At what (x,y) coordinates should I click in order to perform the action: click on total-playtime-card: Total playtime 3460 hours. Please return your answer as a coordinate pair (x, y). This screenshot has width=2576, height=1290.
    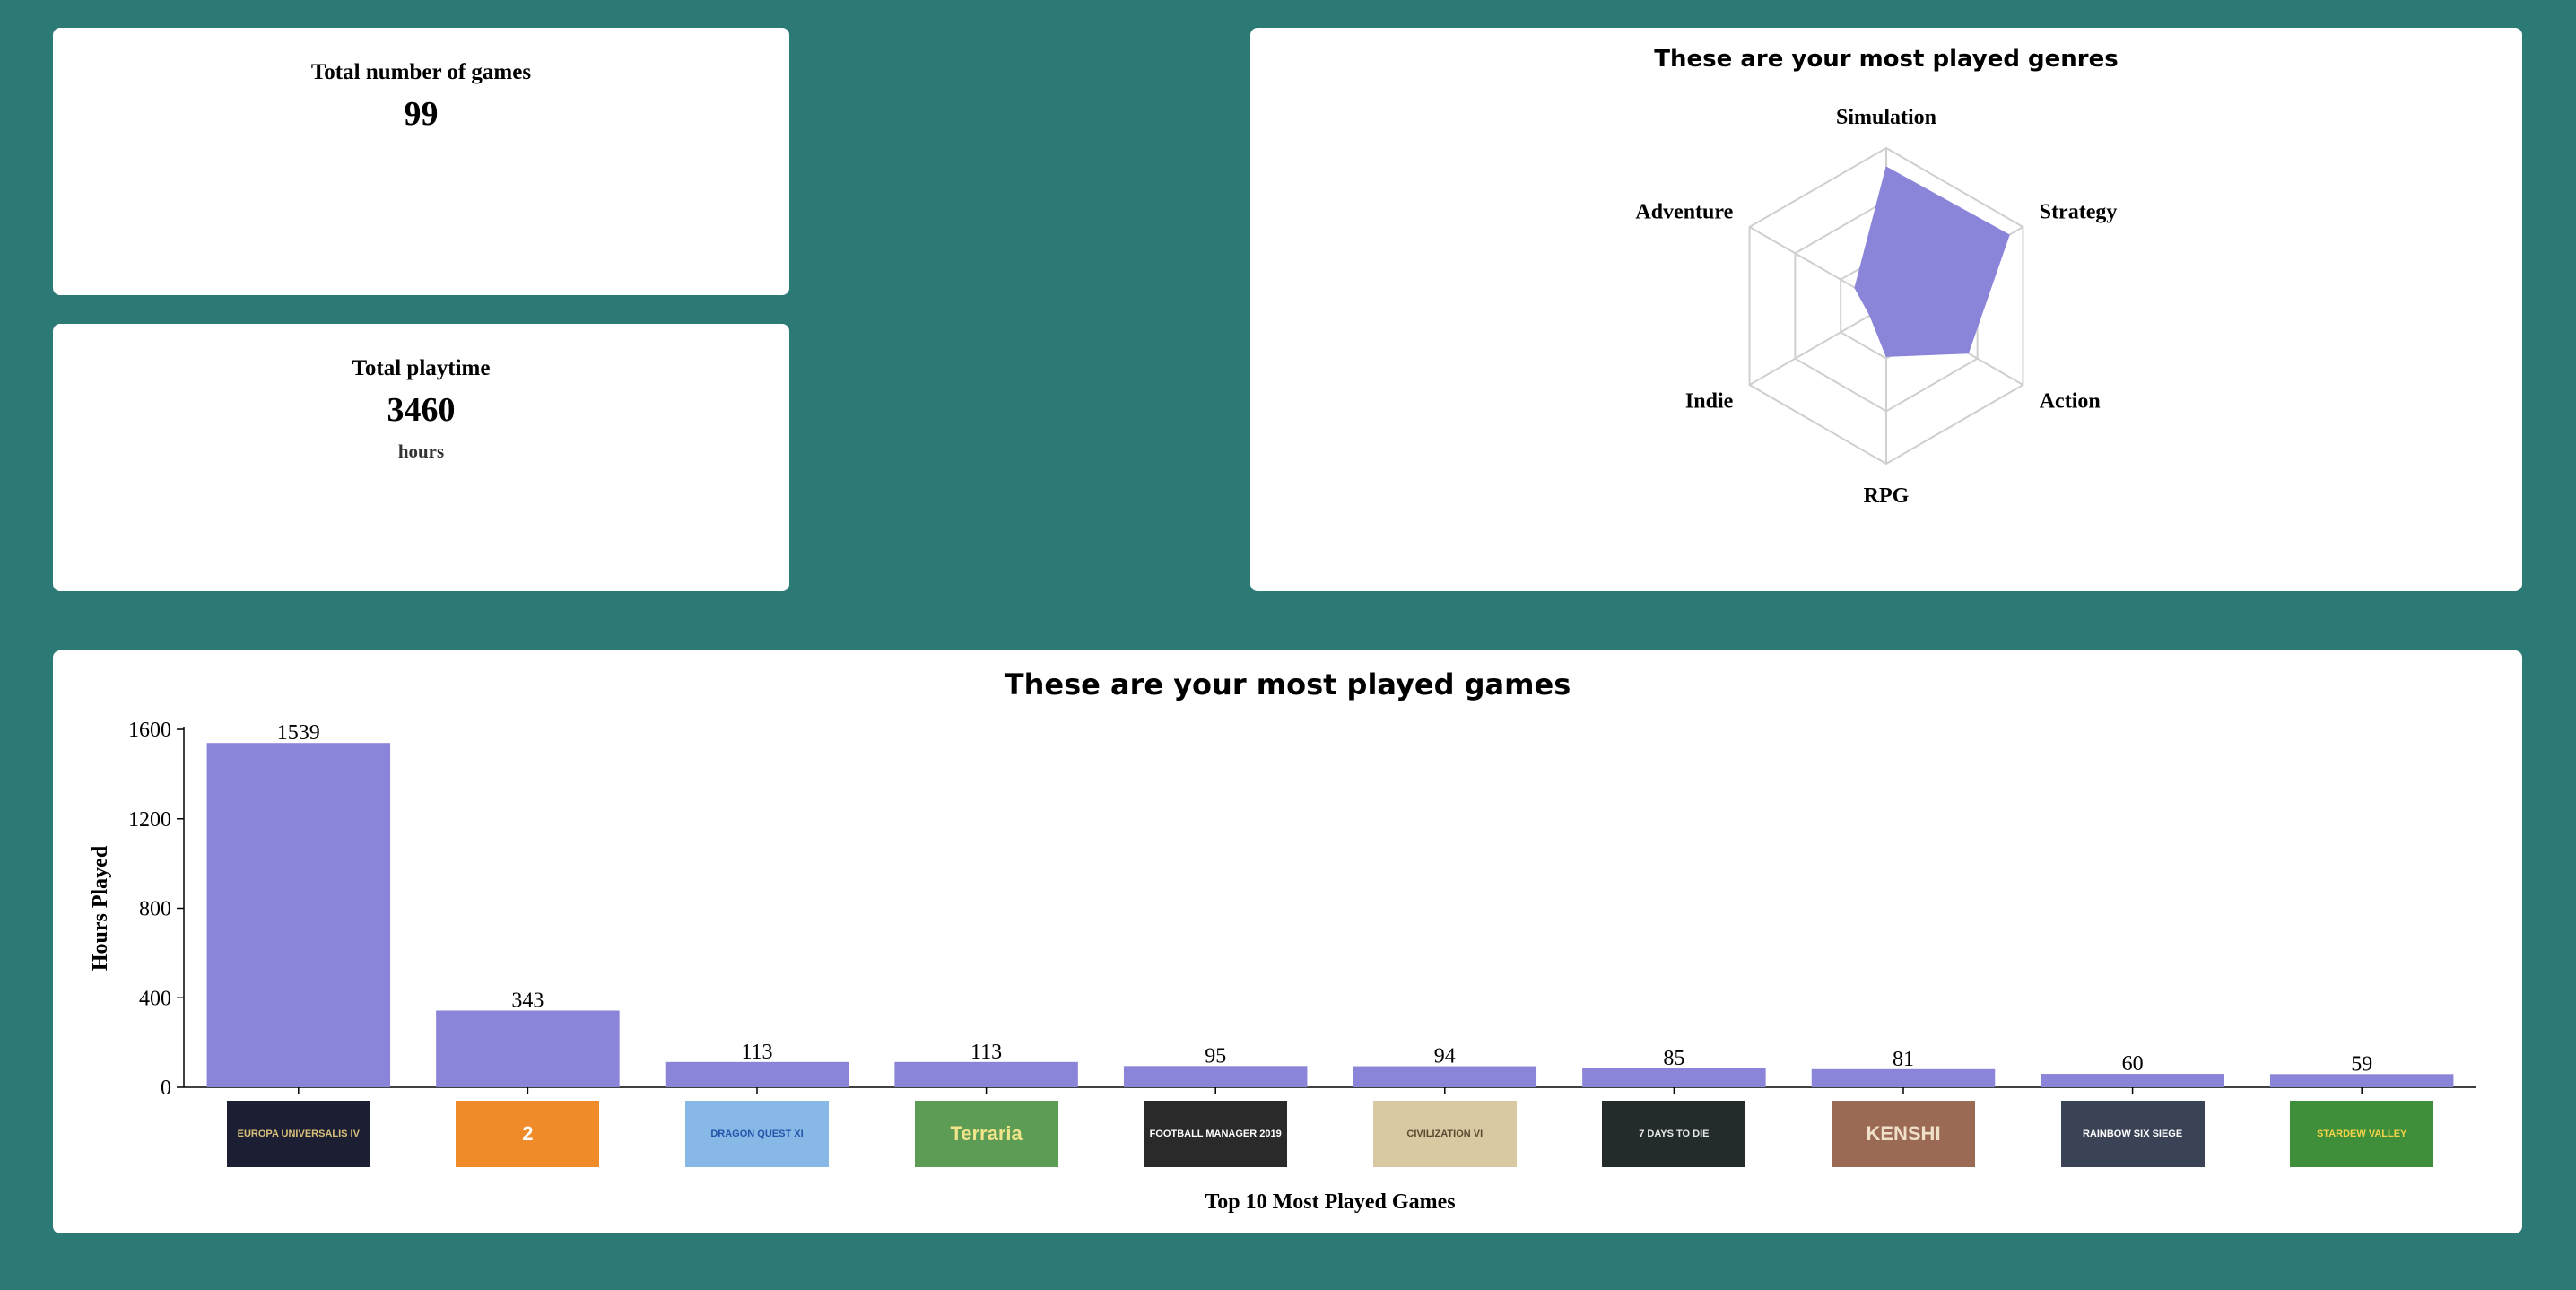
    Looking at the image, I should click on (421, 457).